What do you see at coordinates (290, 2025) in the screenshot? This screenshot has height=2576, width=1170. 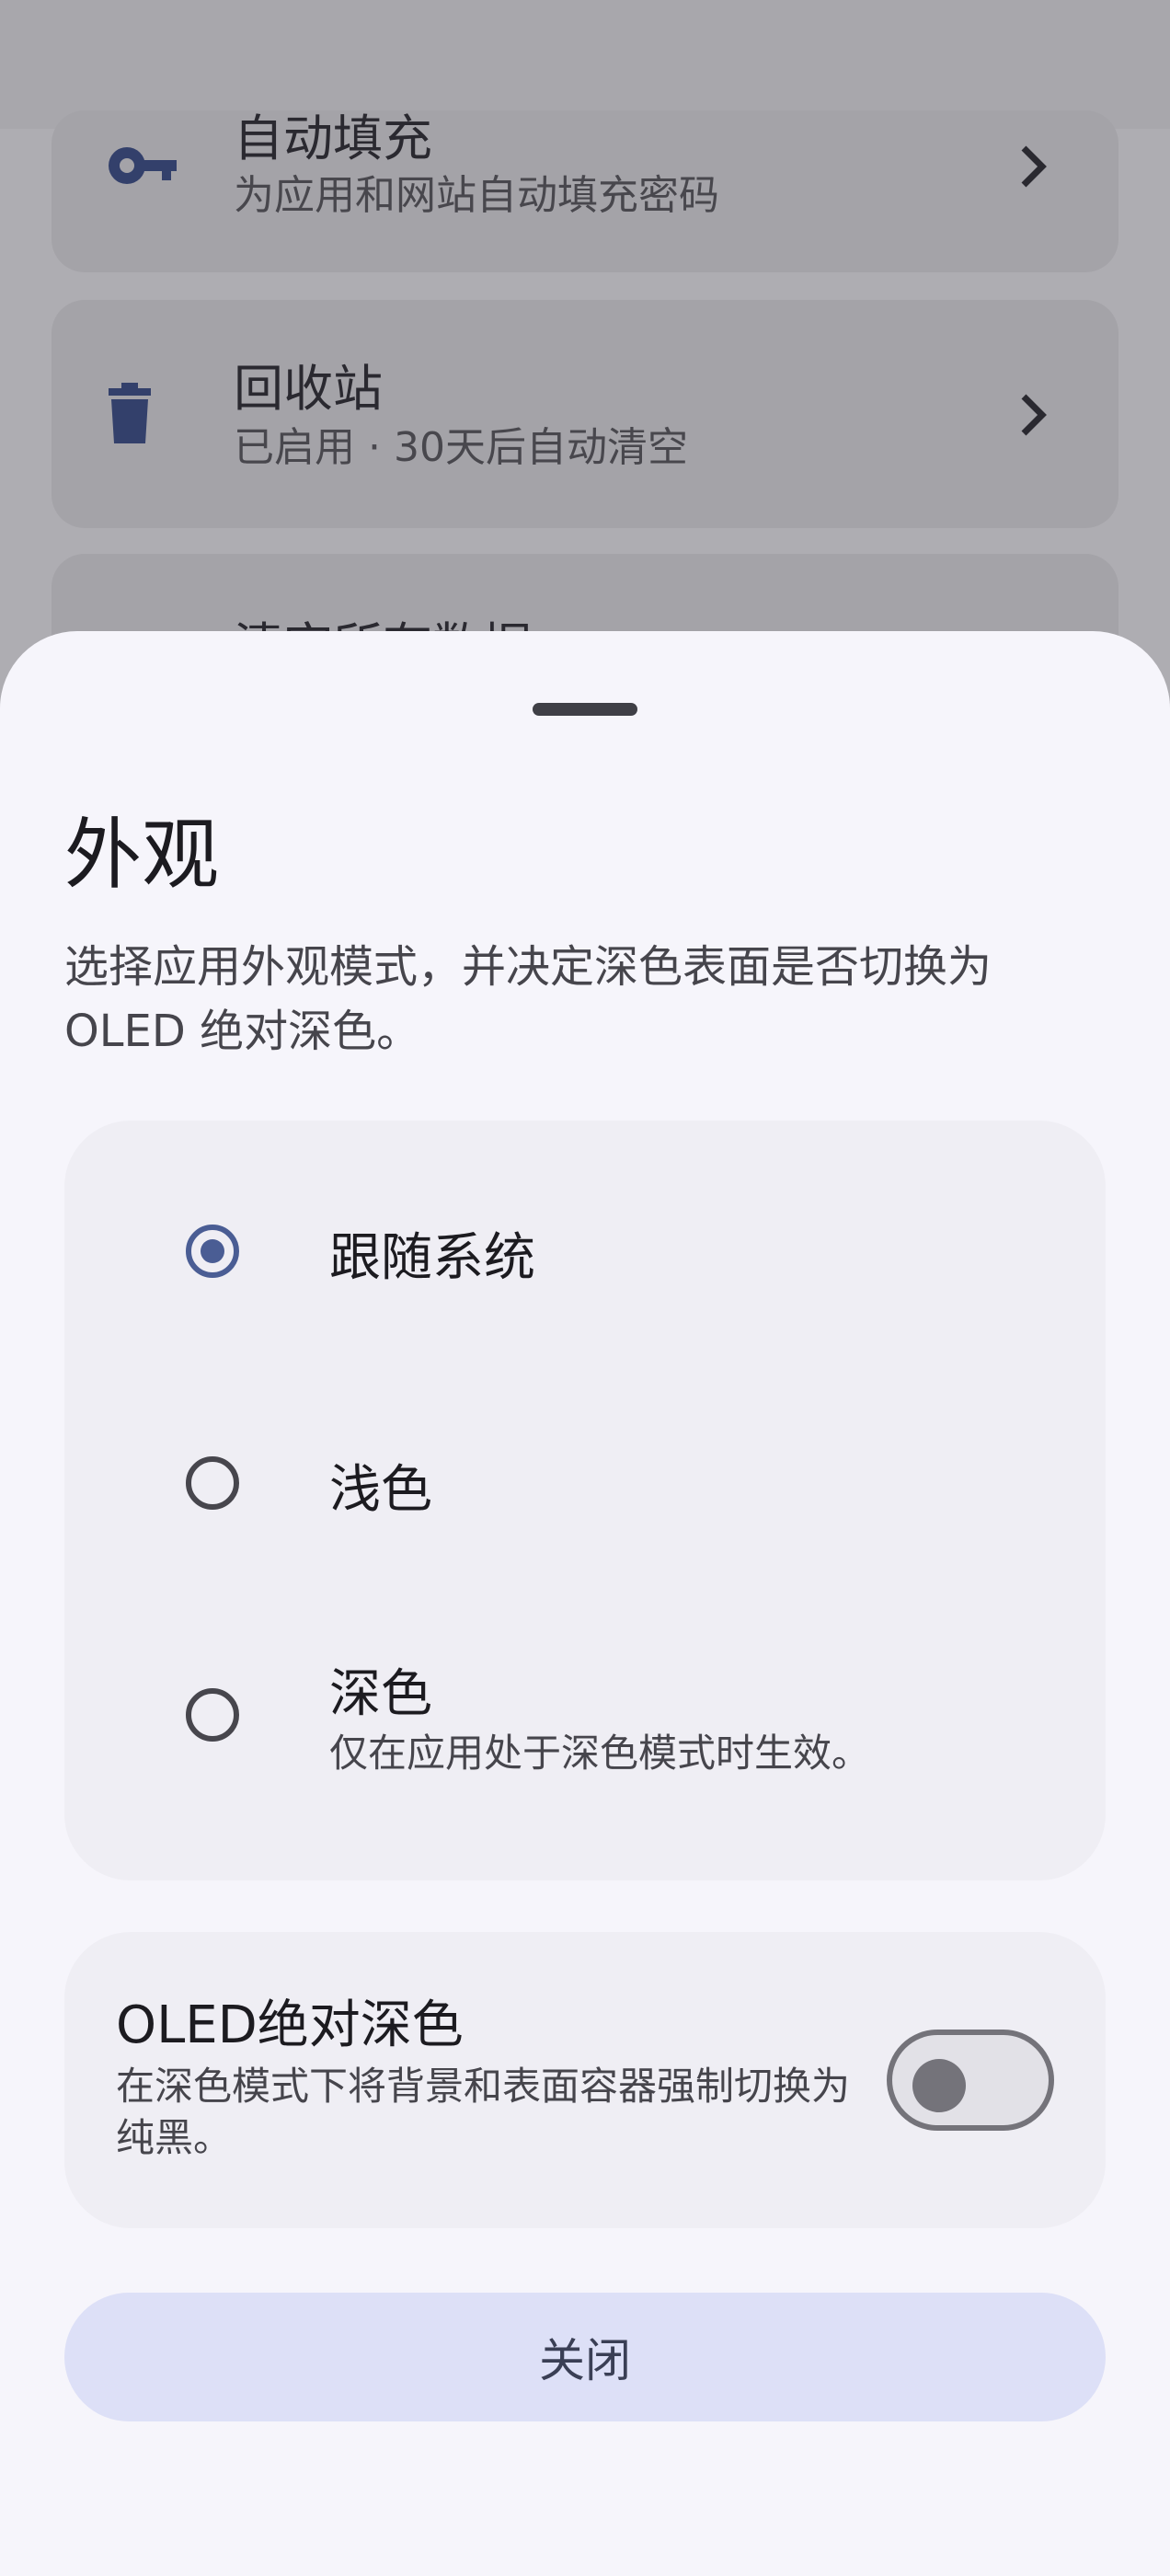 I see `oled-title: OLED绝对深色` at bounding box center [290, 2025].